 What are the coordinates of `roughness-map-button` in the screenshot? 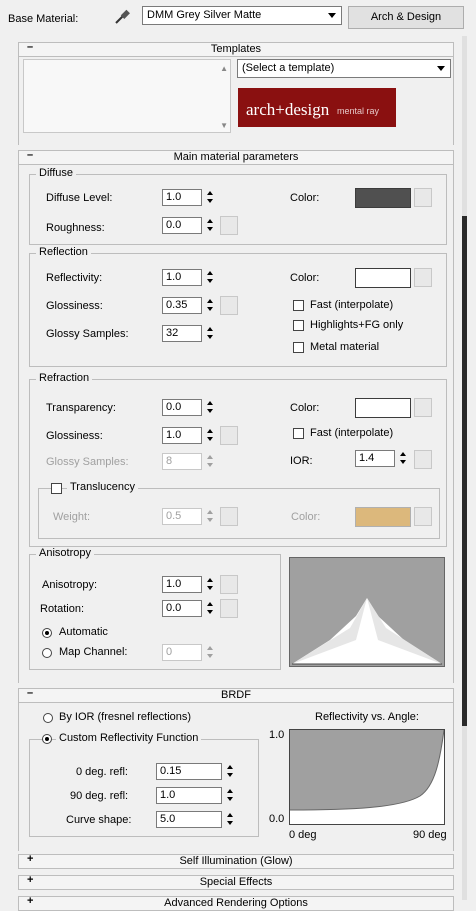 It's located at (229, 225).